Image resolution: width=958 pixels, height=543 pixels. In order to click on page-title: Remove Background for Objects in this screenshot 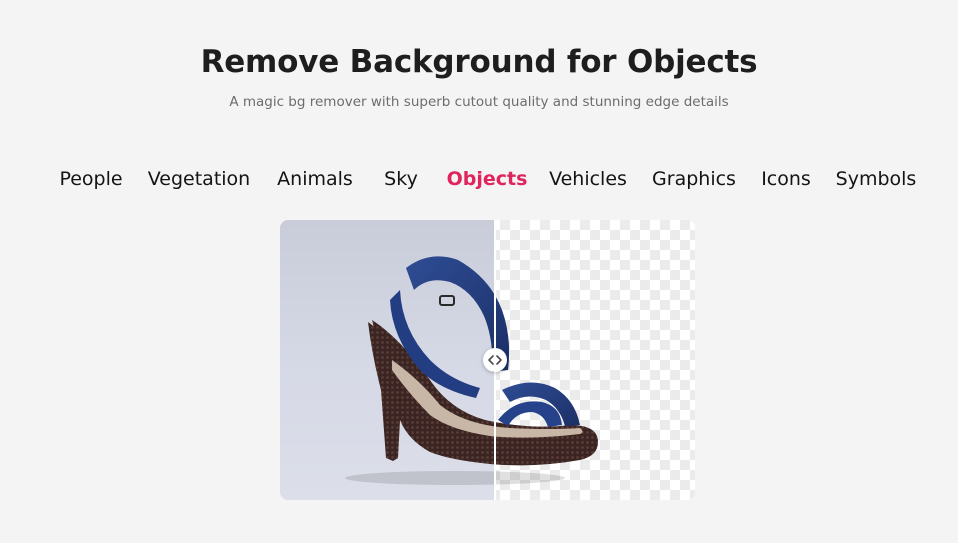, I will do `click(479, 62)`.